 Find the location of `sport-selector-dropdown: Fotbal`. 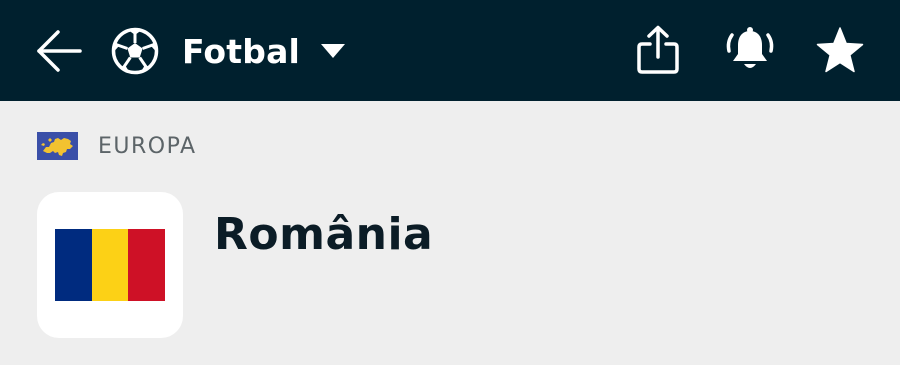

sport-selector-dropdown: Fotbal is located at coordinates (228, 51).